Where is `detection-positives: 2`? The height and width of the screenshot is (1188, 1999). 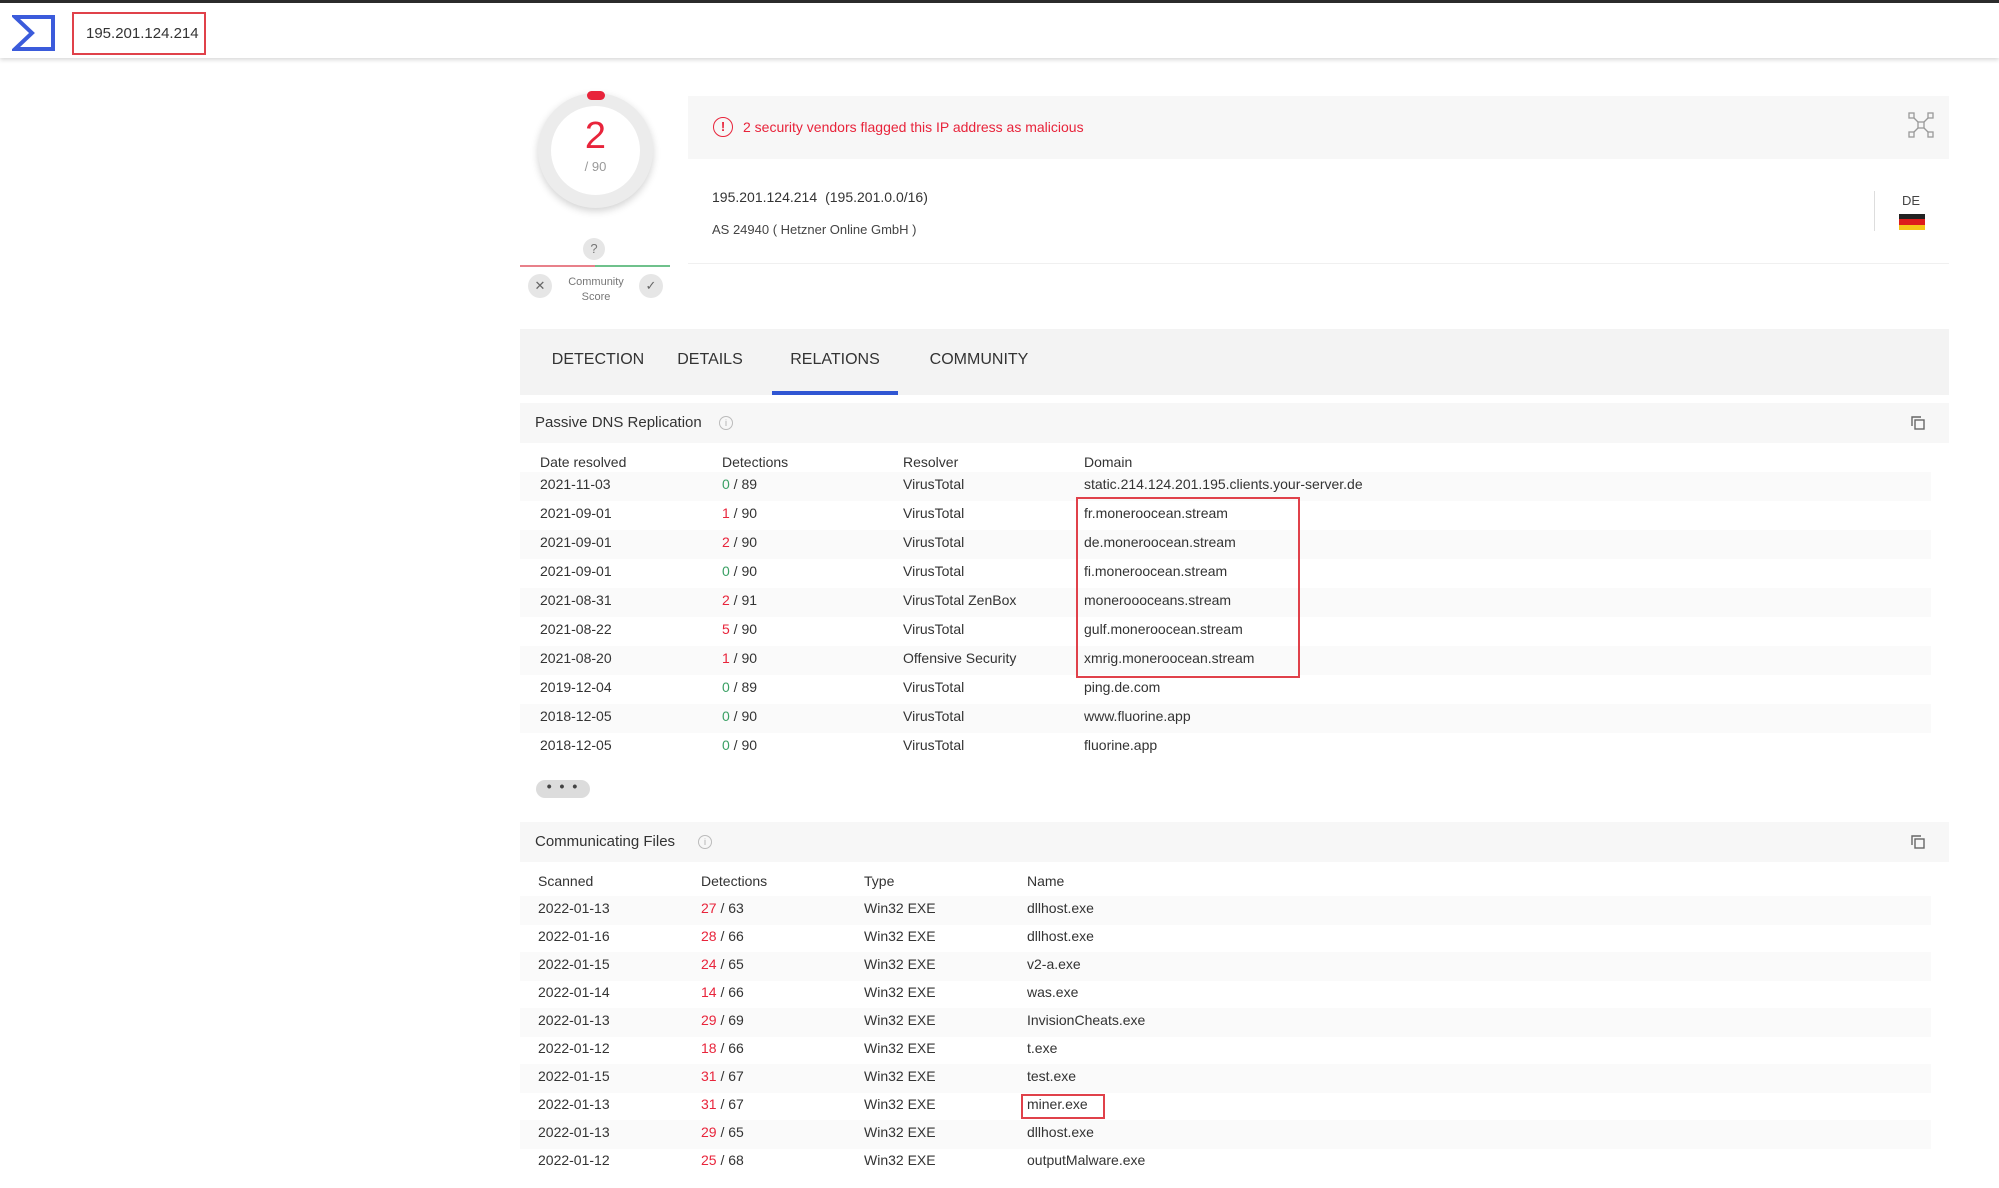
detection-positives: 2 is located at coordinates (726, 542).